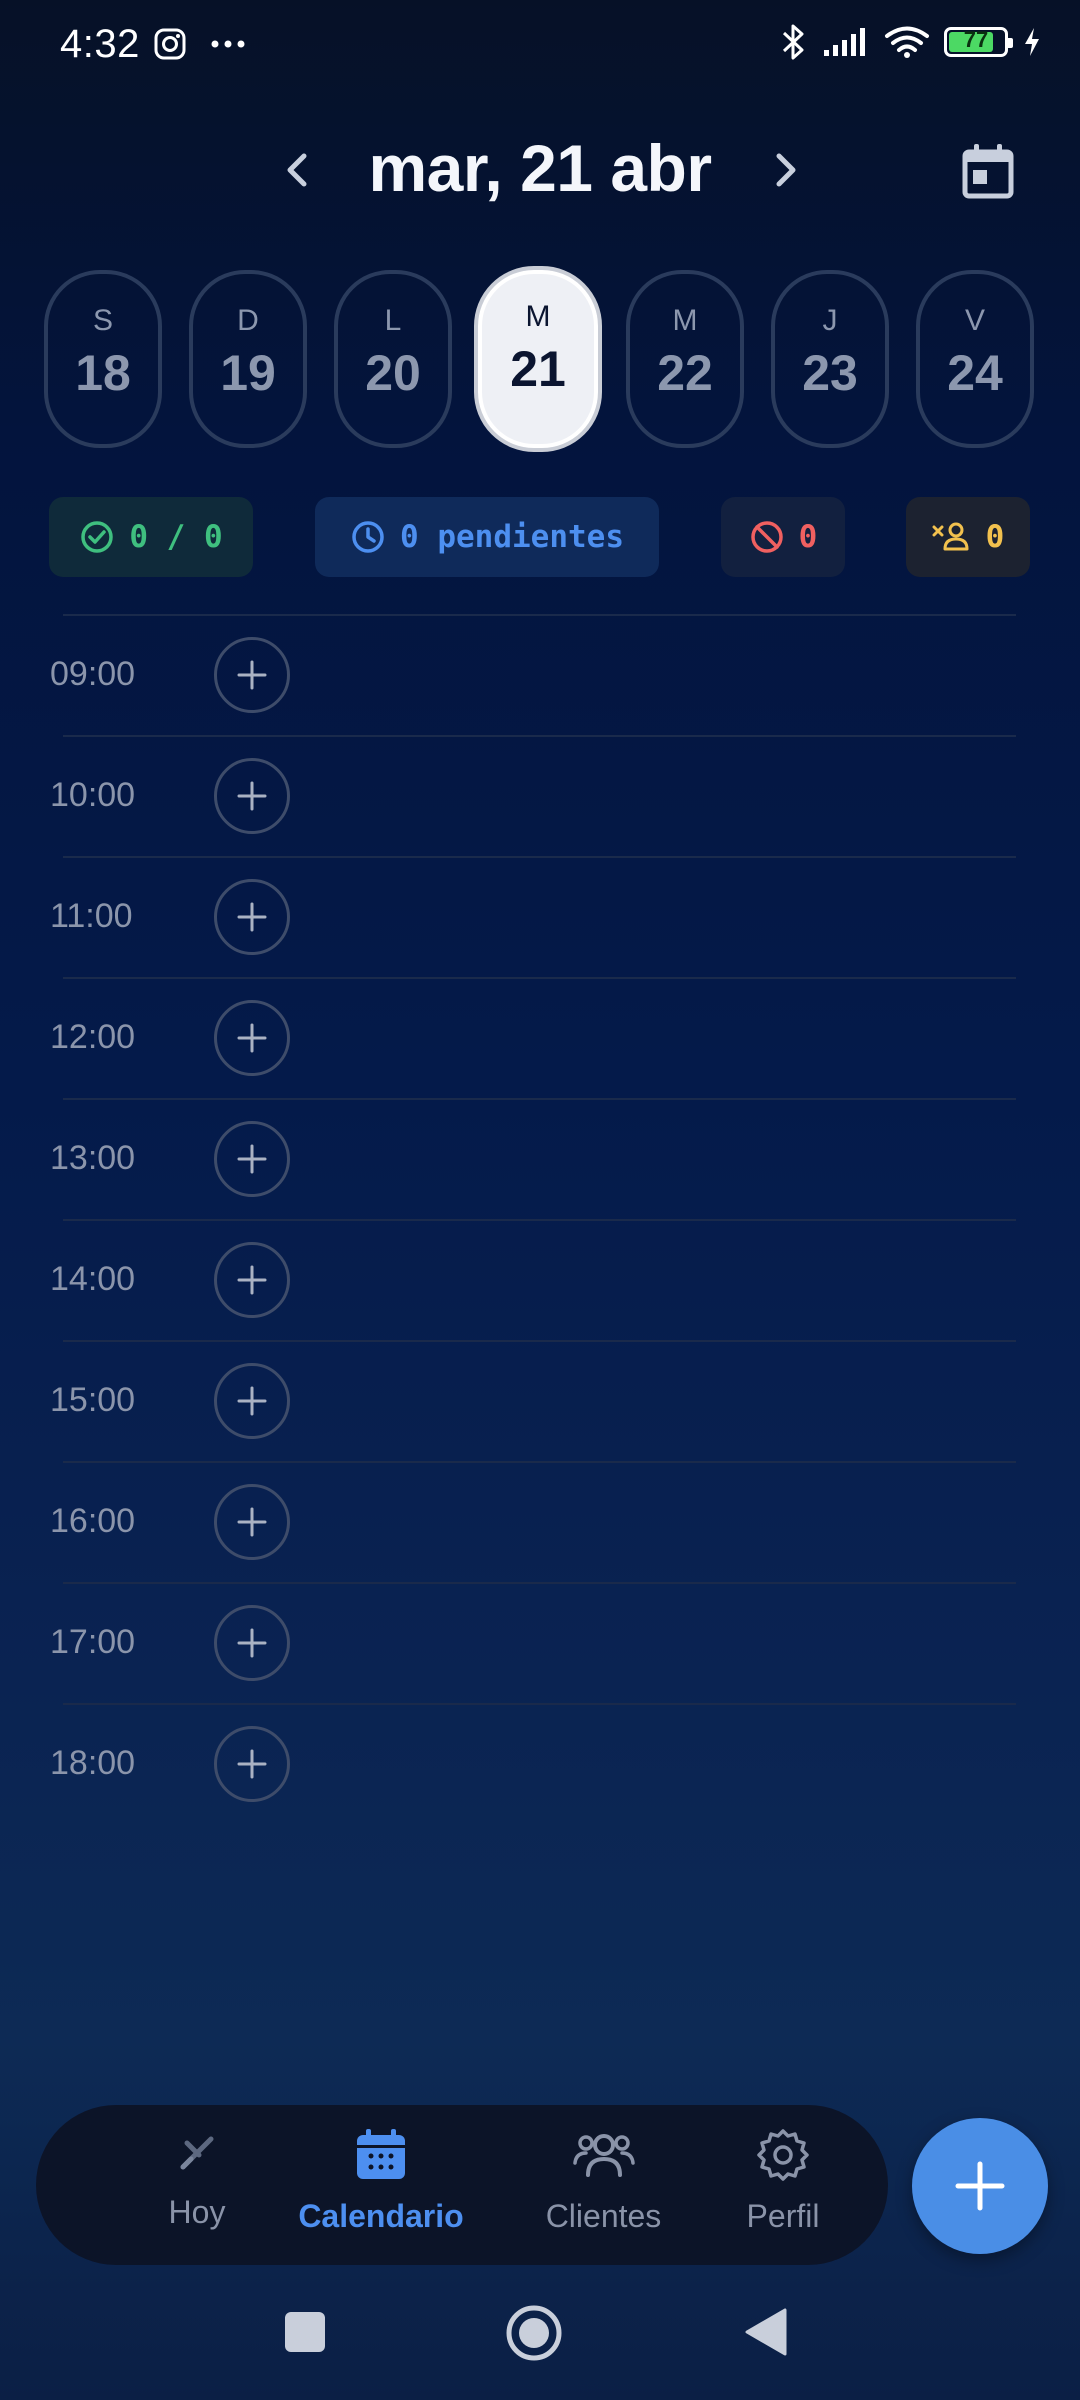 The image size is (1080, 2400). What do you see at coordinates (783, 2155) in the screenshot?
I see `gear-icon` at bounding box center [783, 2155].